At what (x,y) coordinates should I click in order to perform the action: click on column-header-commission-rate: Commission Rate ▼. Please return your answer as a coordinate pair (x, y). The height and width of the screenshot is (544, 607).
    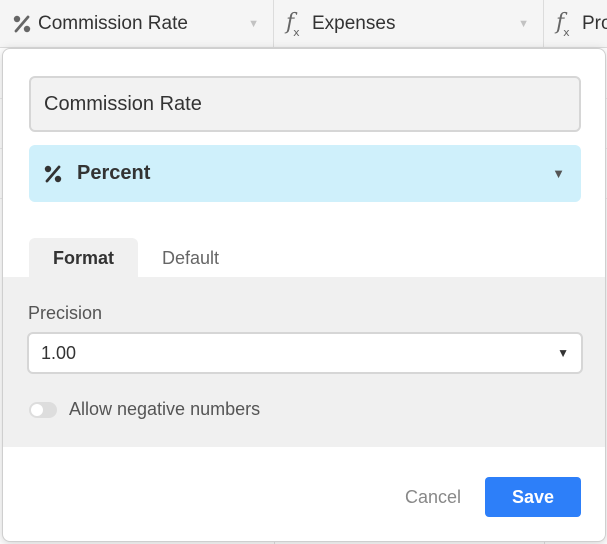
    Looking at the image, I should click on (137, 24).